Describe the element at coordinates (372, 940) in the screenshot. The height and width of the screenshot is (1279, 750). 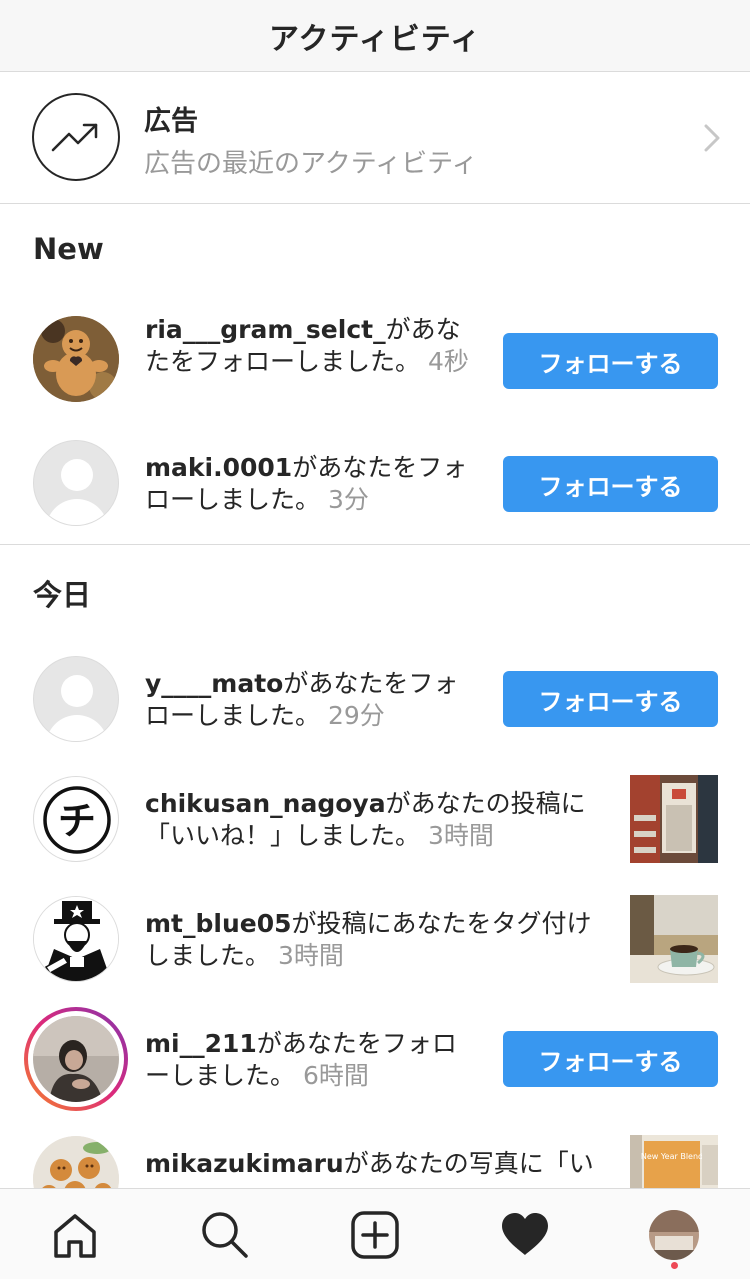
I see `activity-text: mt_blue05が投稿にあなたをタグ付けしました。 3時間` at that location.